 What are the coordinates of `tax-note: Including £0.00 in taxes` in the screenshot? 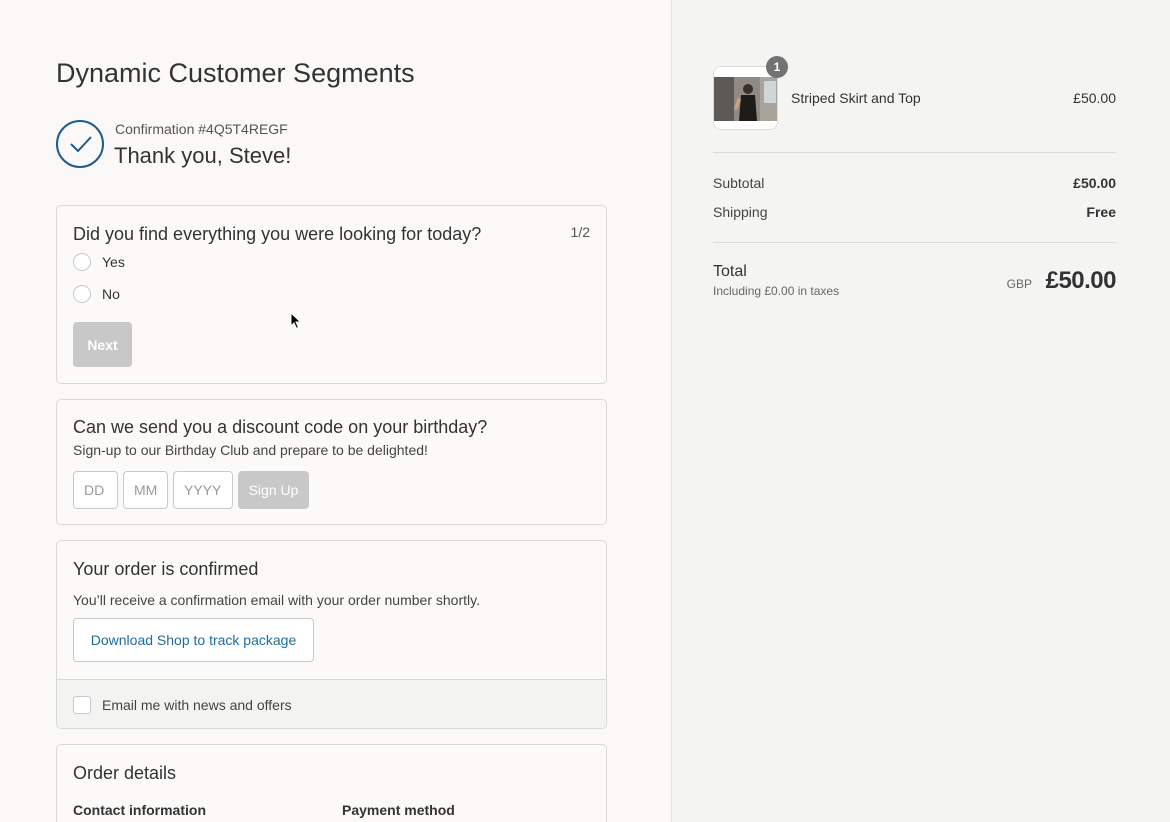 It's located at (776, 291).